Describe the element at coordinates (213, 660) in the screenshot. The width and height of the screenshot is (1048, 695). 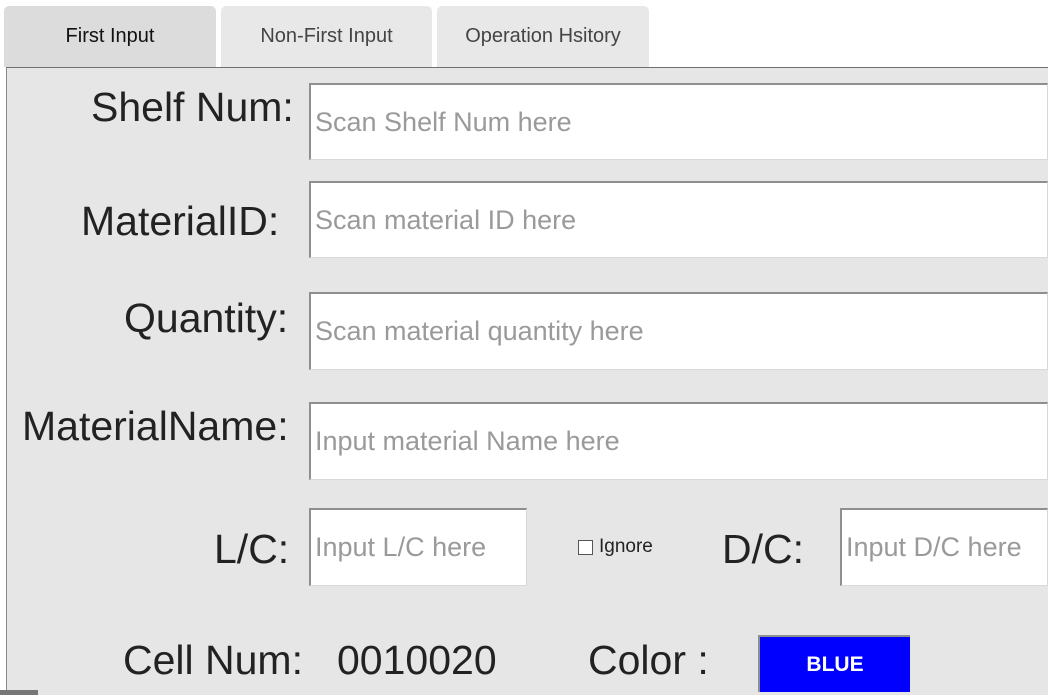
I see `cell-num-label: Cell Num:` at that location.